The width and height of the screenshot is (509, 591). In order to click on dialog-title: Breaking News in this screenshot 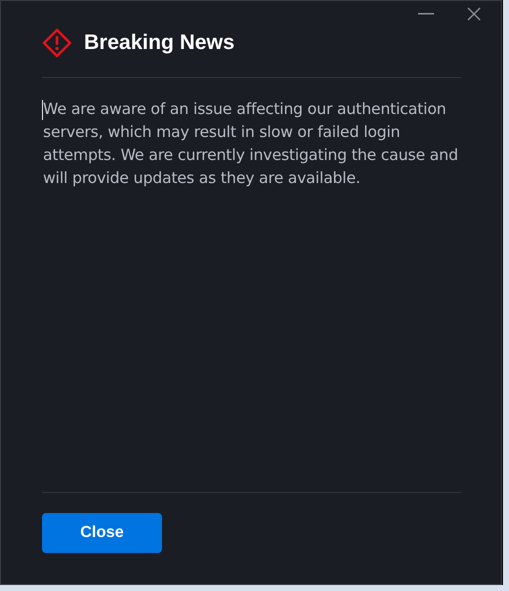, I will do `click(159, 43)`.